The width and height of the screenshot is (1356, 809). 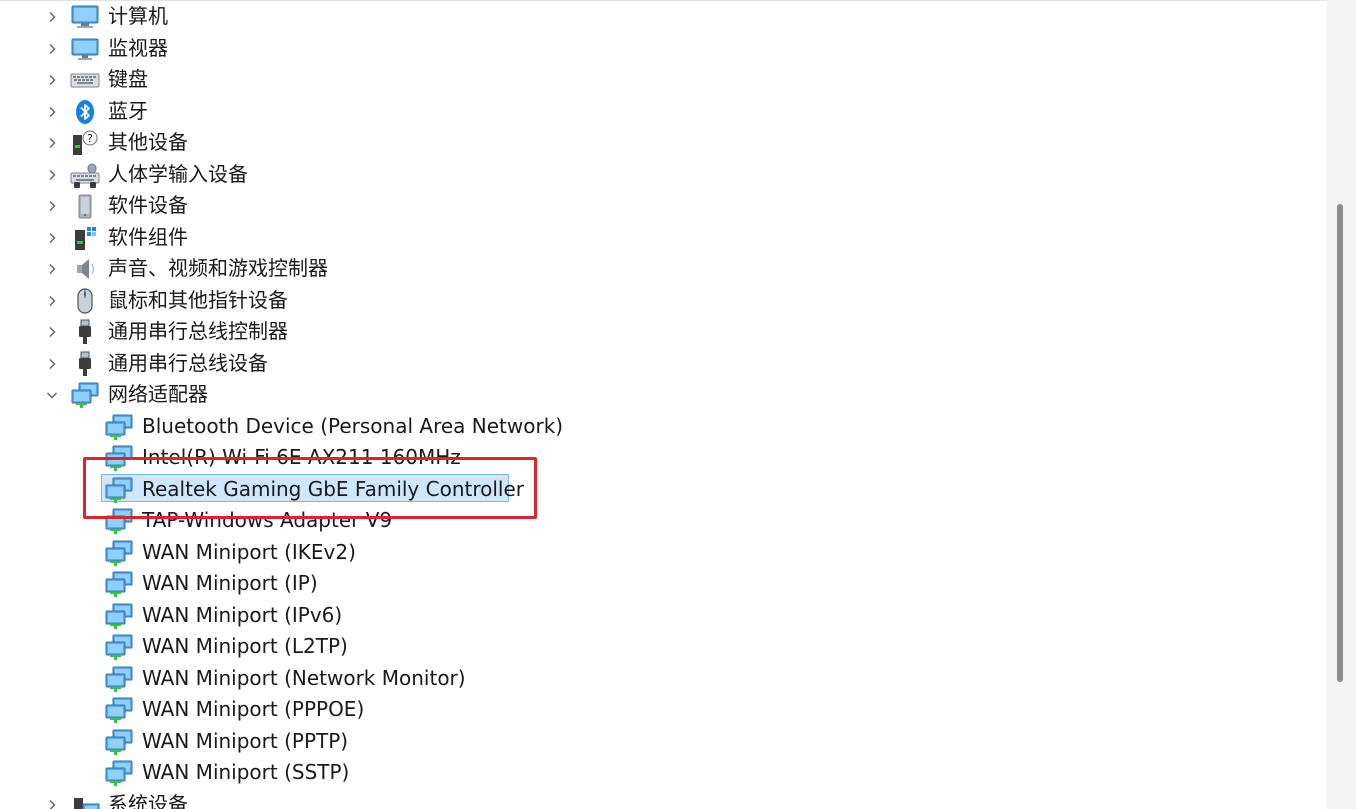 What do you see at coordinates (85, 80) in the screenshot?
I see `keyboard-icon` at bounding box center [85, 80].